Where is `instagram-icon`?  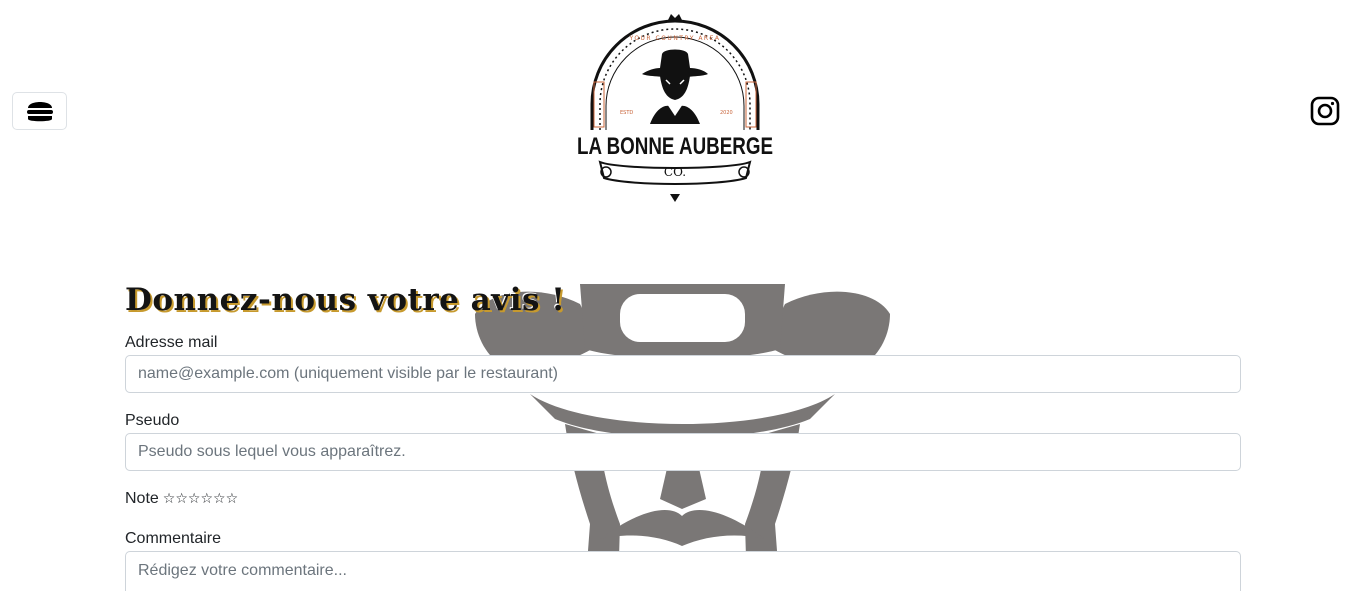 instagram-icon is located at coordinates (1325, 111).